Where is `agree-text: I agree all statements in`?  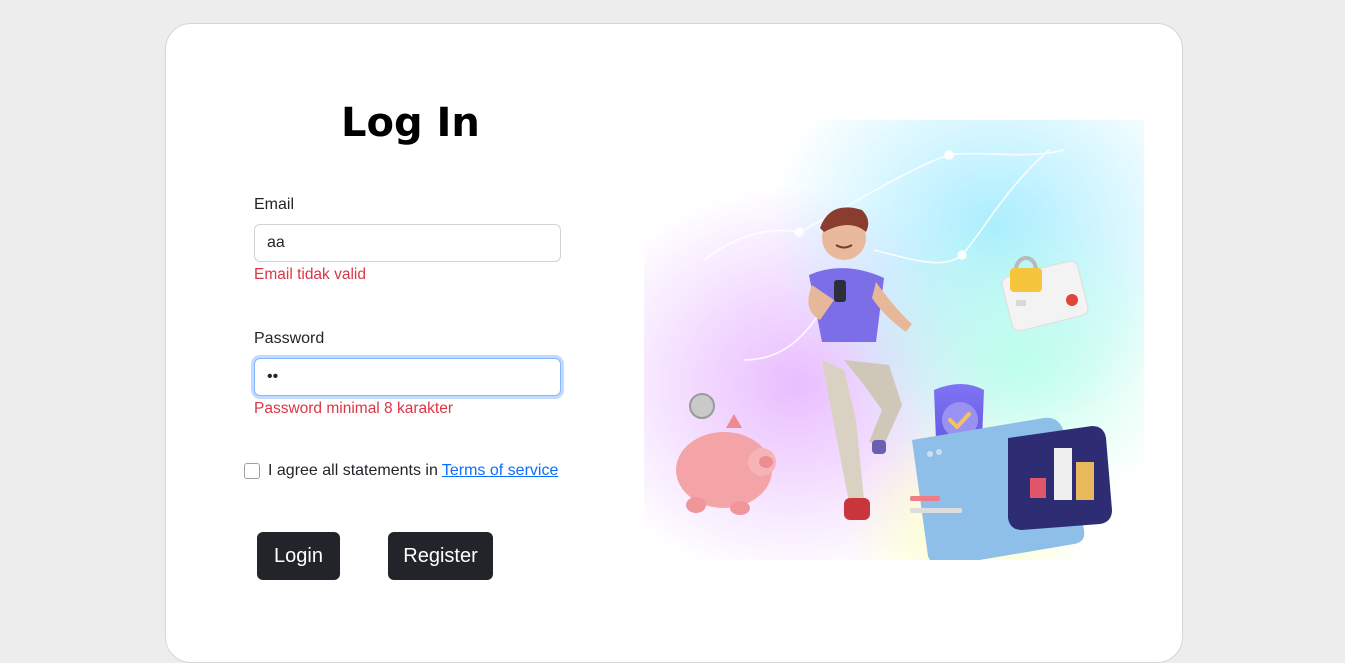 agree-text: I agree all statements in is located at coordinates (353, 470).